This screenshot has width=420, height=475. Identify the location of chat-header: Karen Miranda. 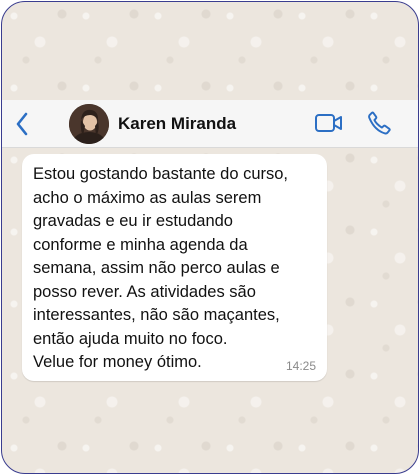
(210, 124).